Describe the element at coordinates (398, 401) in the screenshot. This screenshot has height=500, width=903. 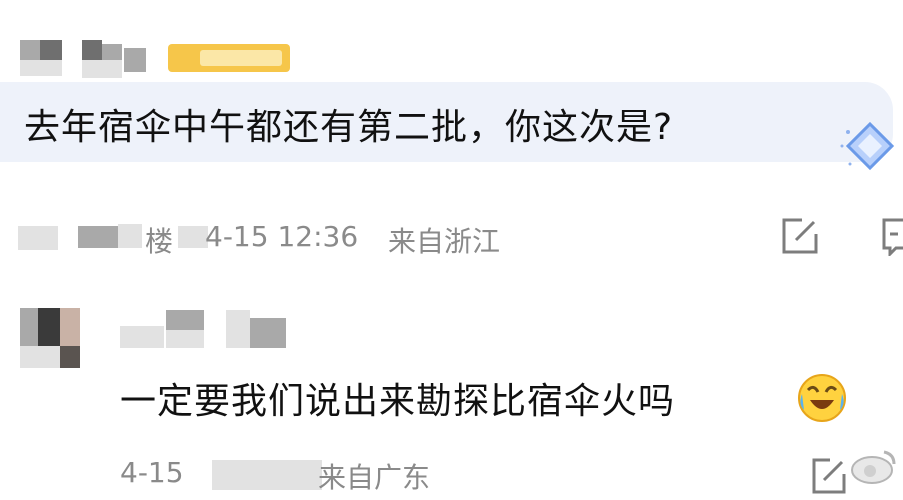
I see `comment-2-text: 一定要我们说出来勘探比宿伞火吗` at that location.